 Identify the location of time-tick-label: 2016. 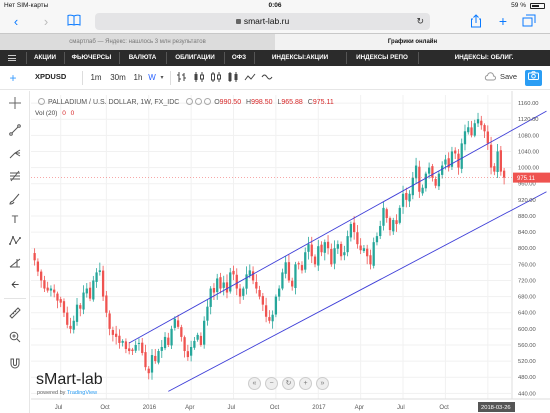
(150, 408).